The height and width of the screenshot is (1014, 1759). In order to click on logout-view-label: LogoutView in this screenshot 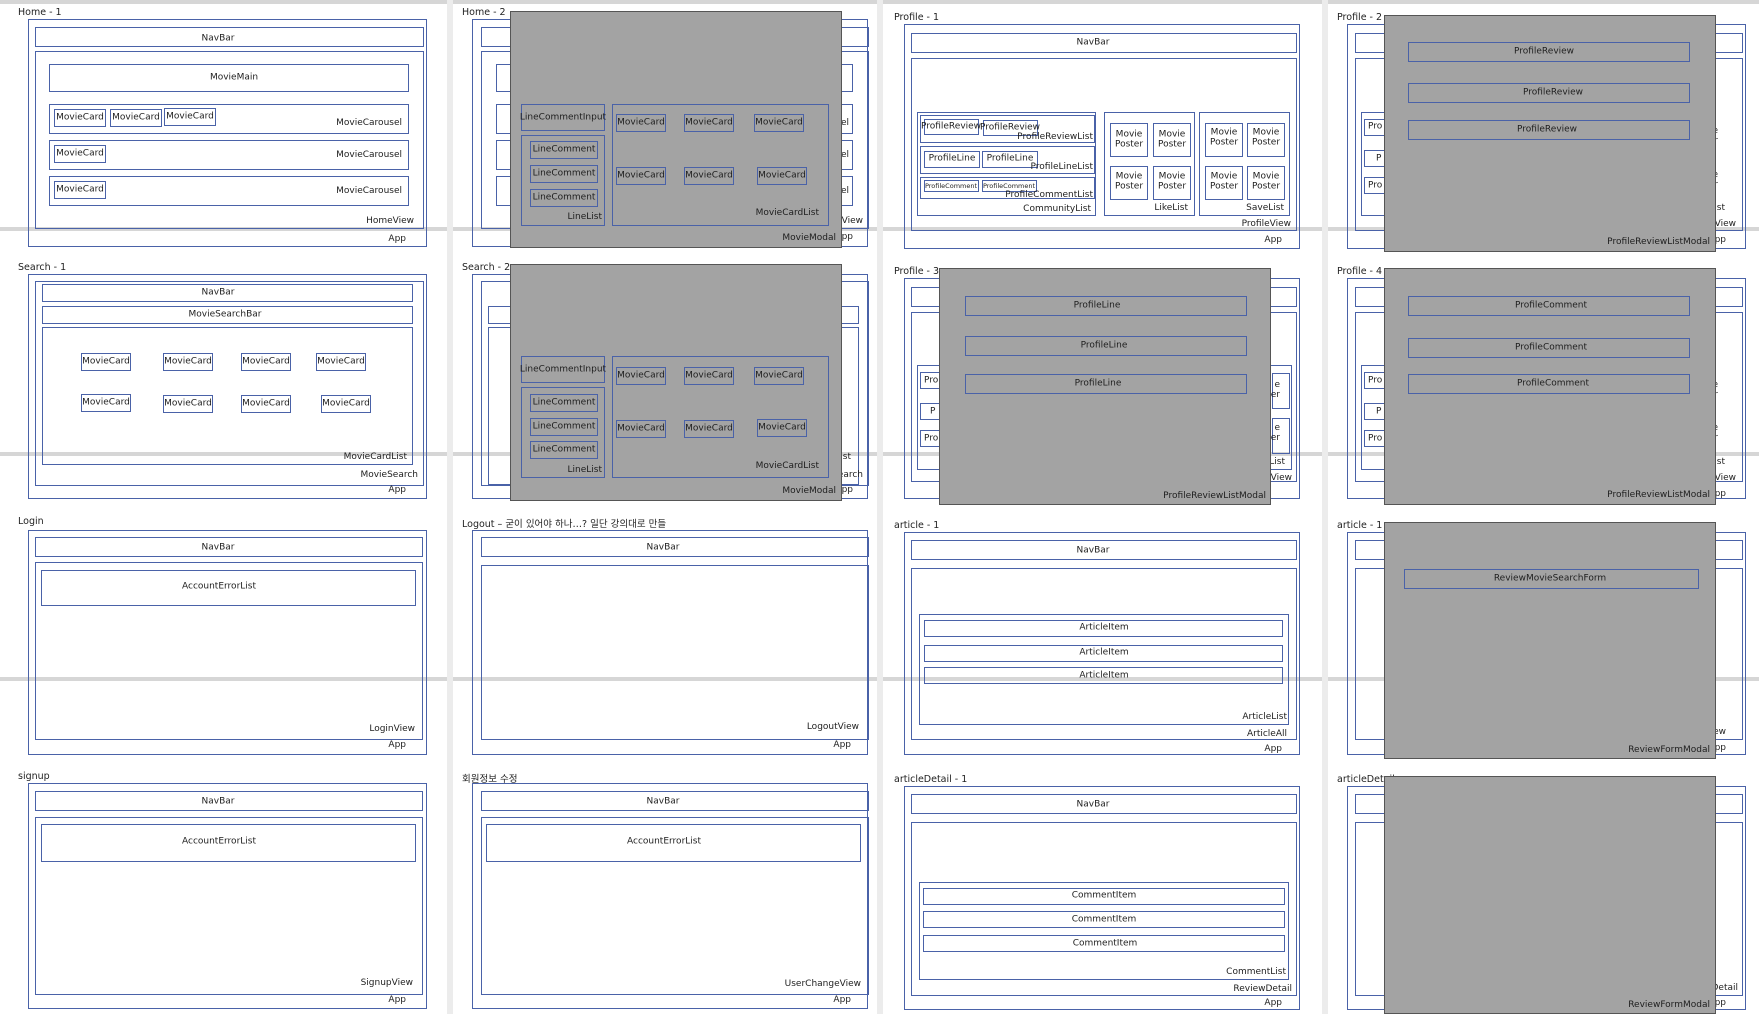, I will do `click(832, 727)`.